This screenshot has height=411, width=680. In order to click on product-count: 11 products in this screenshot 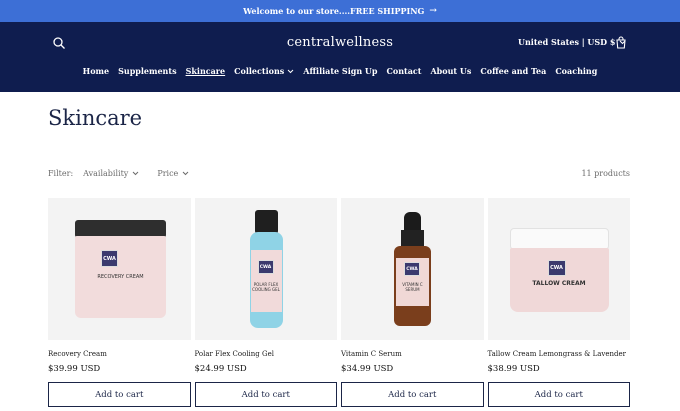, I will do `click(605, 173)`.